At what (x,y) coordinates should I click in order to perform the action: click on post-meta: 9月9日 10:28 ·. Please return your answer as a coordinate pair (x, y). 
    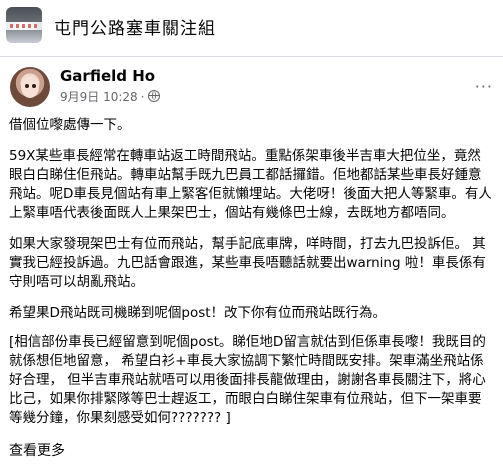
    Looking at the image, I should click on (110, 96).